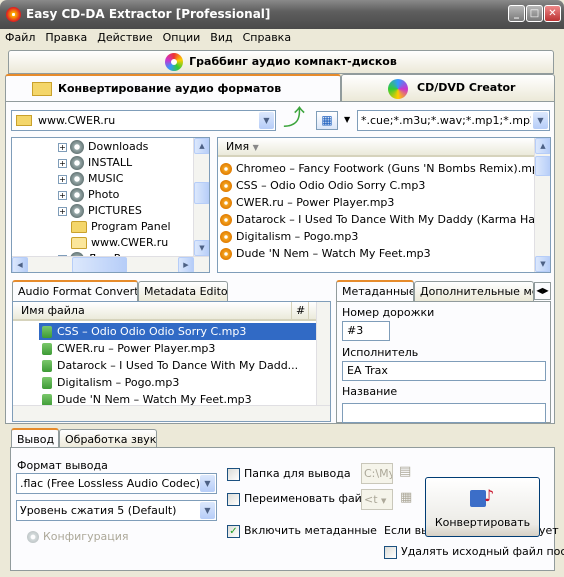  I want to click on list-item: Dude 'N Nem – Watch My Feet.mp3, so click(325, 253).